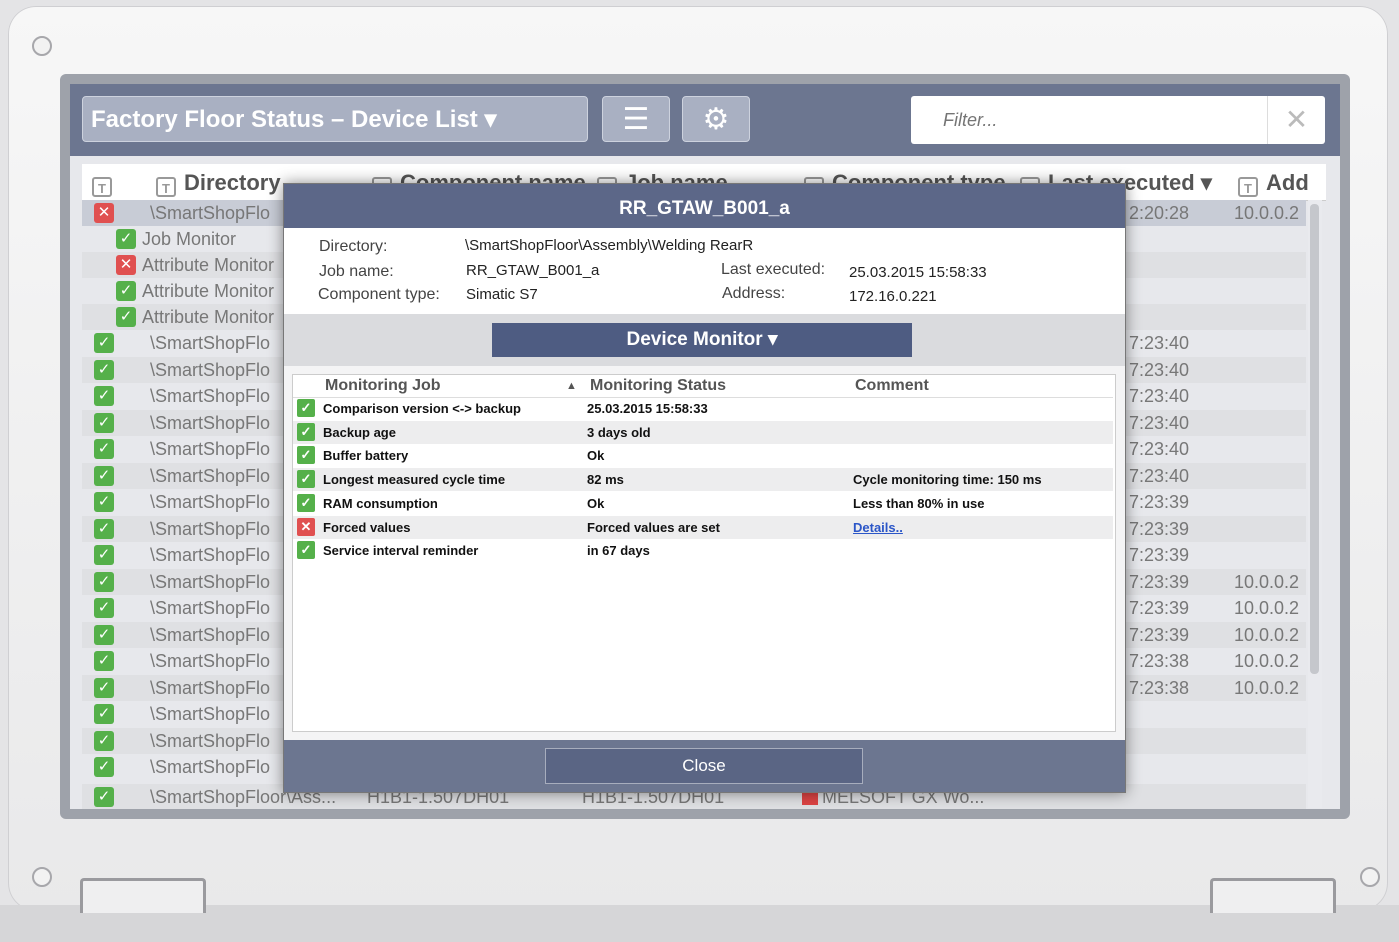 This screenshot has height=942, width=1399. Describe the element at coordinates (658, 386) in the screenshot. I see `col-monitoring-status: Monitoring Status` at that location.